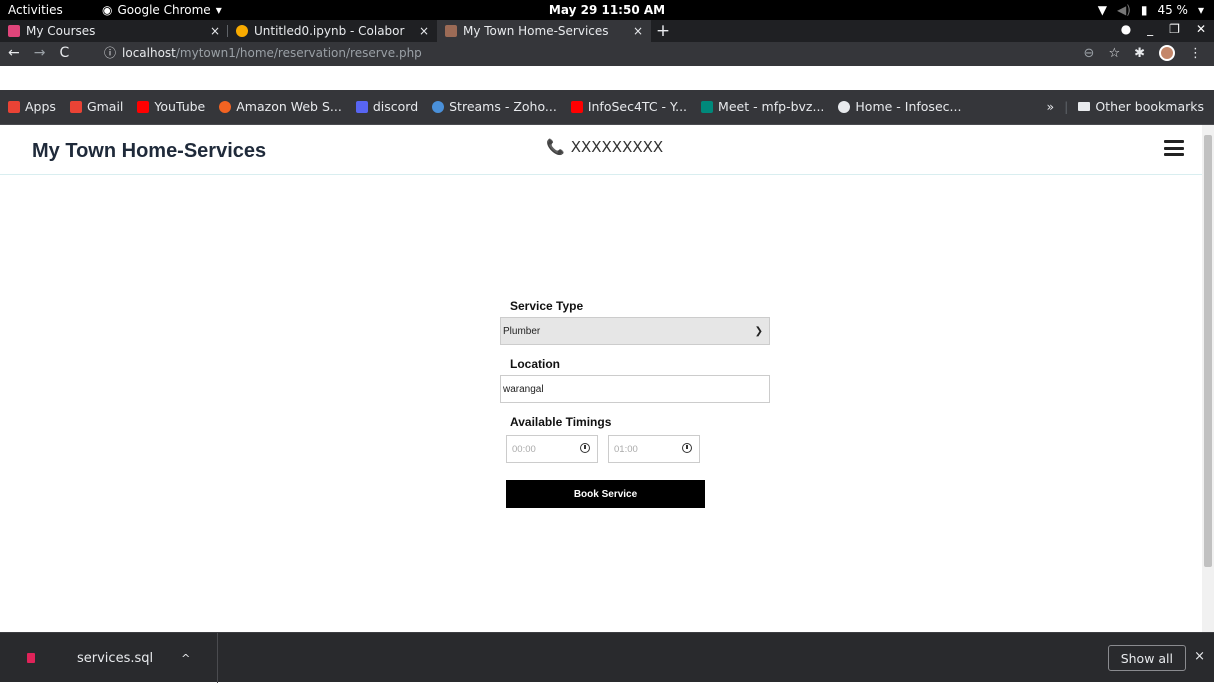 The width and height of the screenshot is (1214, 683). I want to click on service-type-value: Plumber, so click(522, 331).